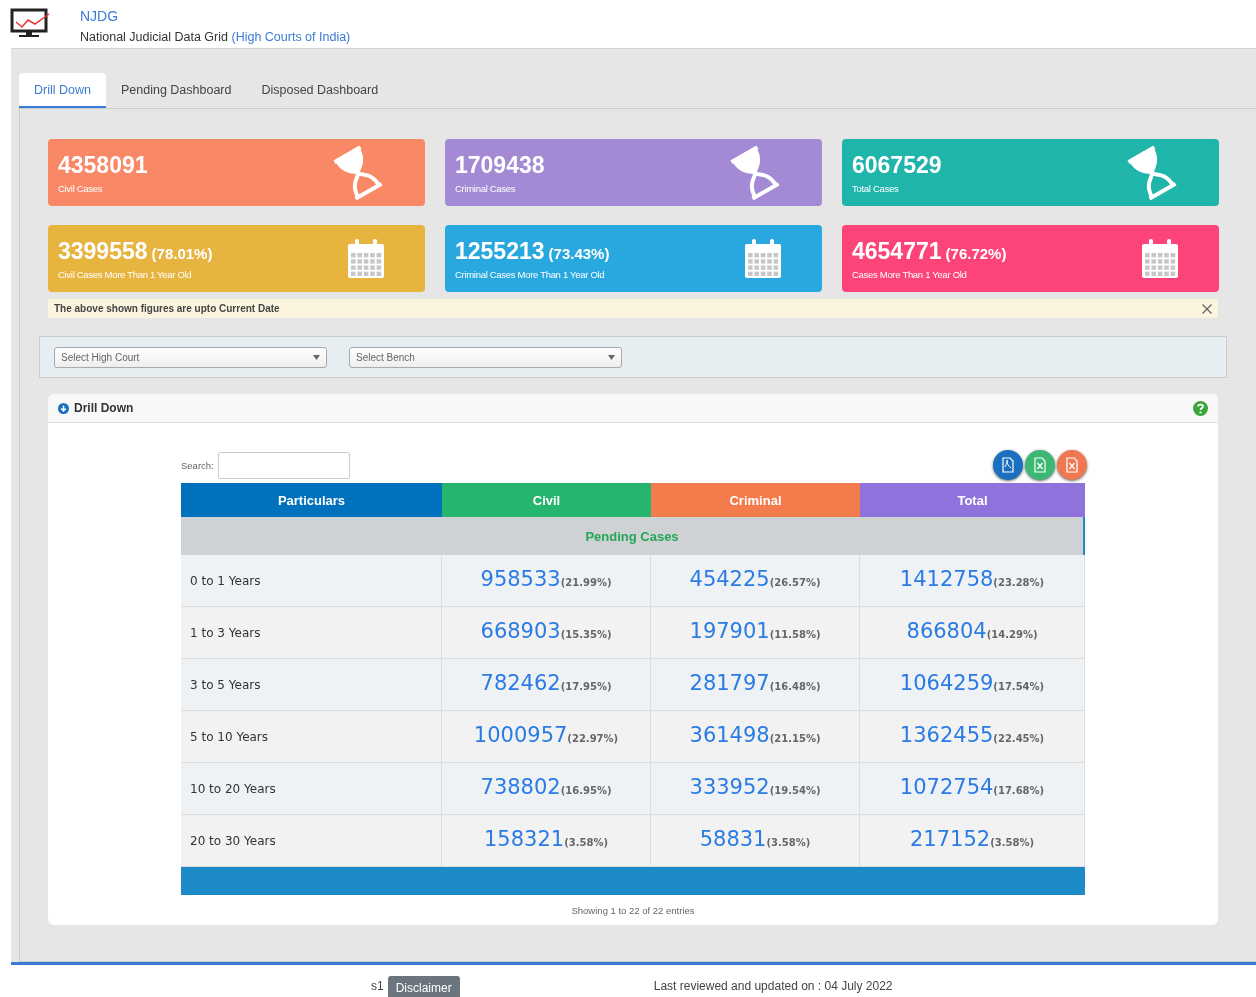  Describe the element at coordinates (546, 500) in the screenshot. I see `column-header: Civil` at that location.